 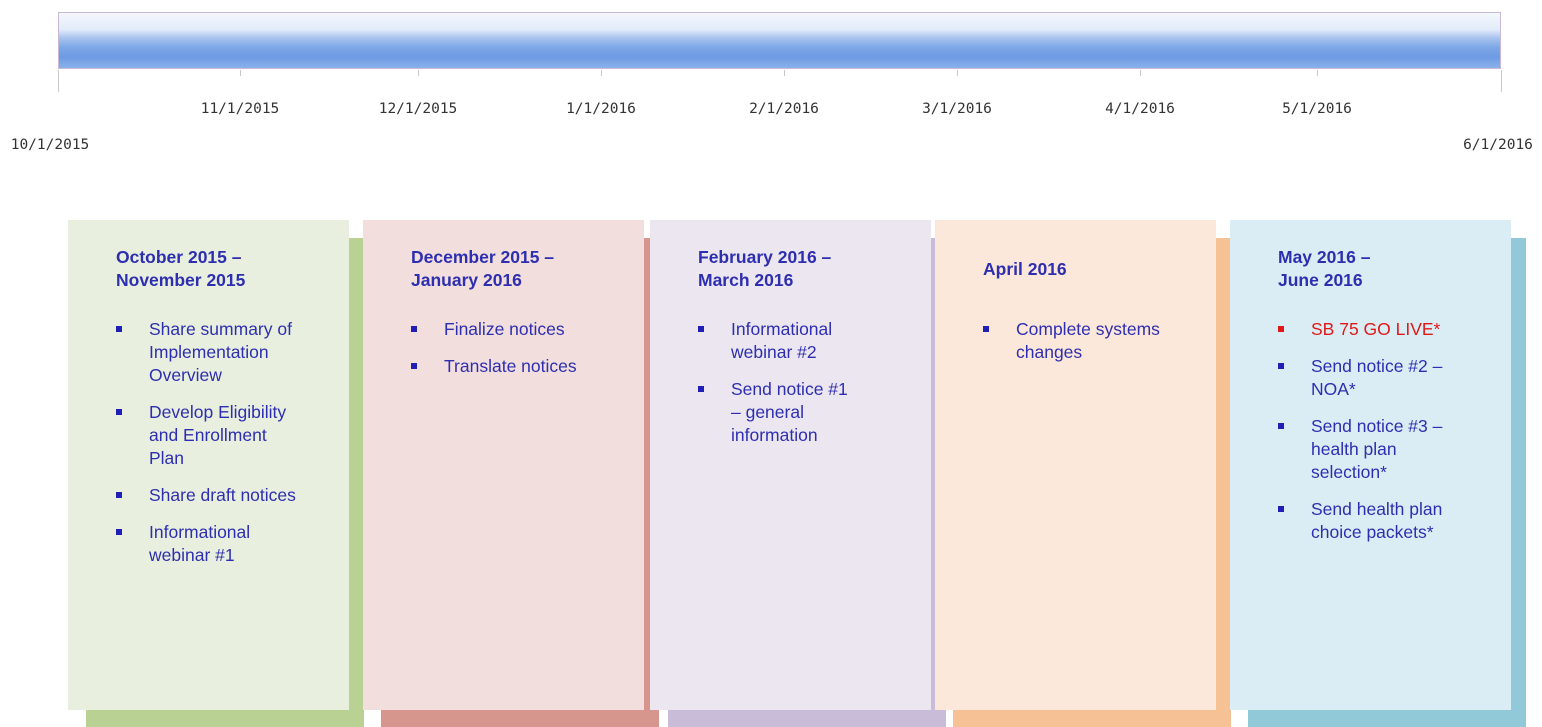 What do you see at coordinates (1088, 340) in the screenshot?
I see `phase-task-text: Complete systems changes` at bounding box center [1088, 340].